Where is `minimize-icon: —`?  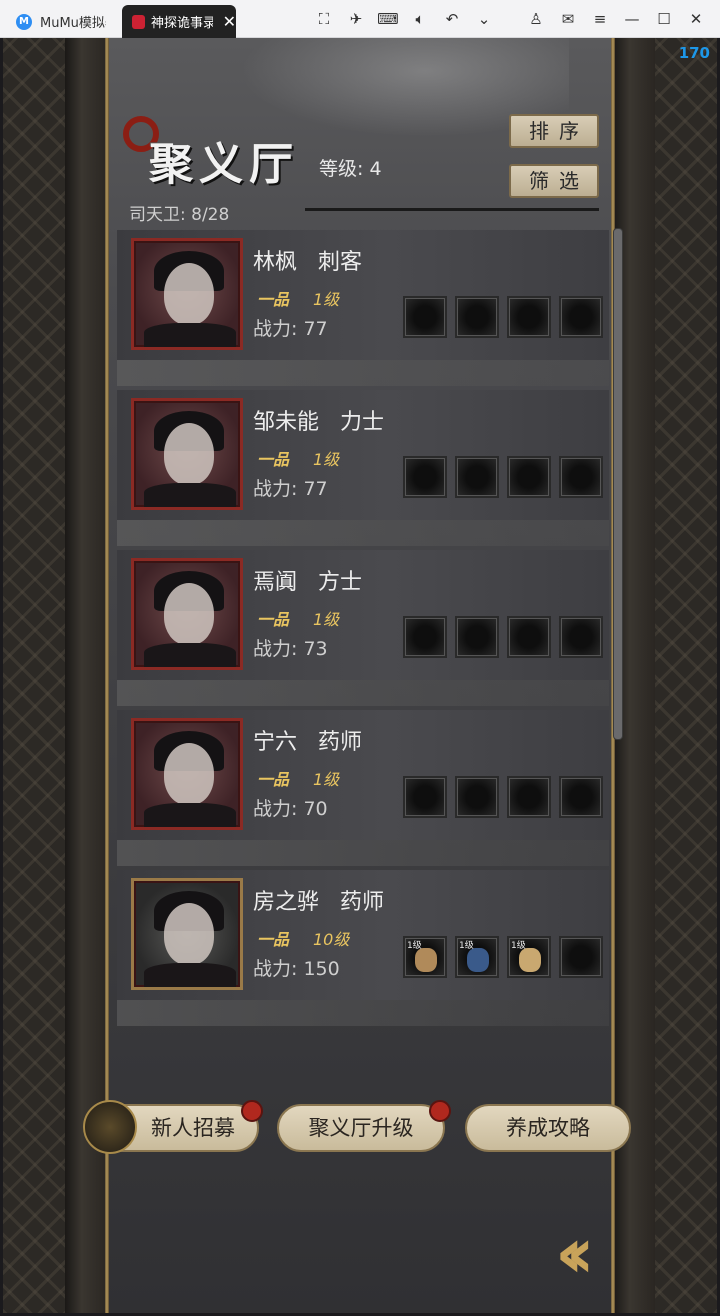 minimize-icon: — is located at coordinates (632, 19).